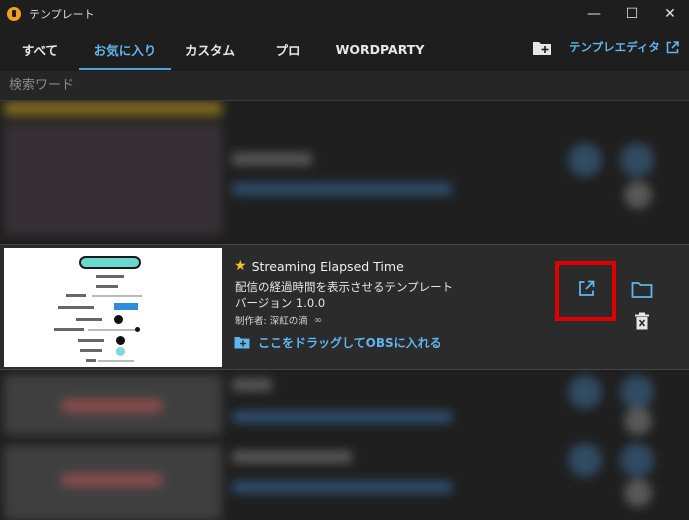 The image size is (689, 520). I want to click on folder-plus-icon, so click(242, 343).